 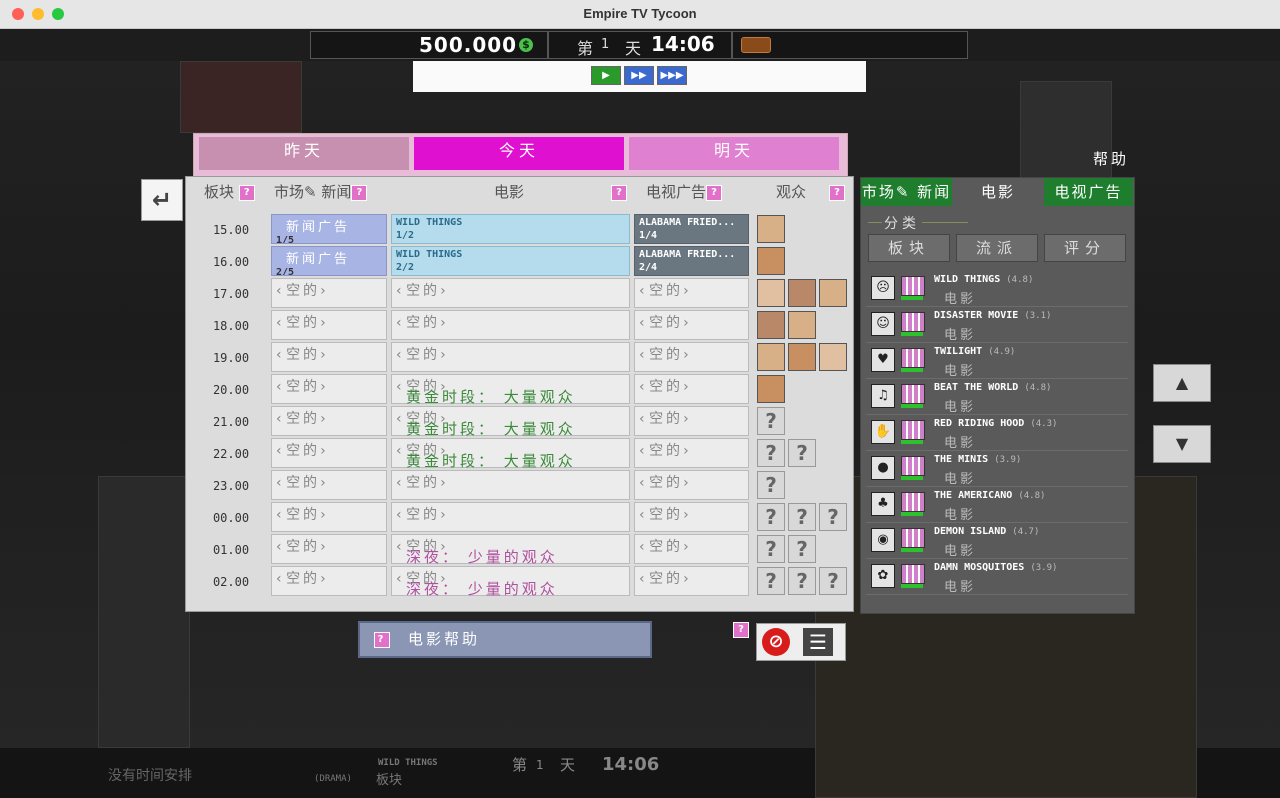 I want to click on bottom-day-number: 1, so click(x=540, y=765).